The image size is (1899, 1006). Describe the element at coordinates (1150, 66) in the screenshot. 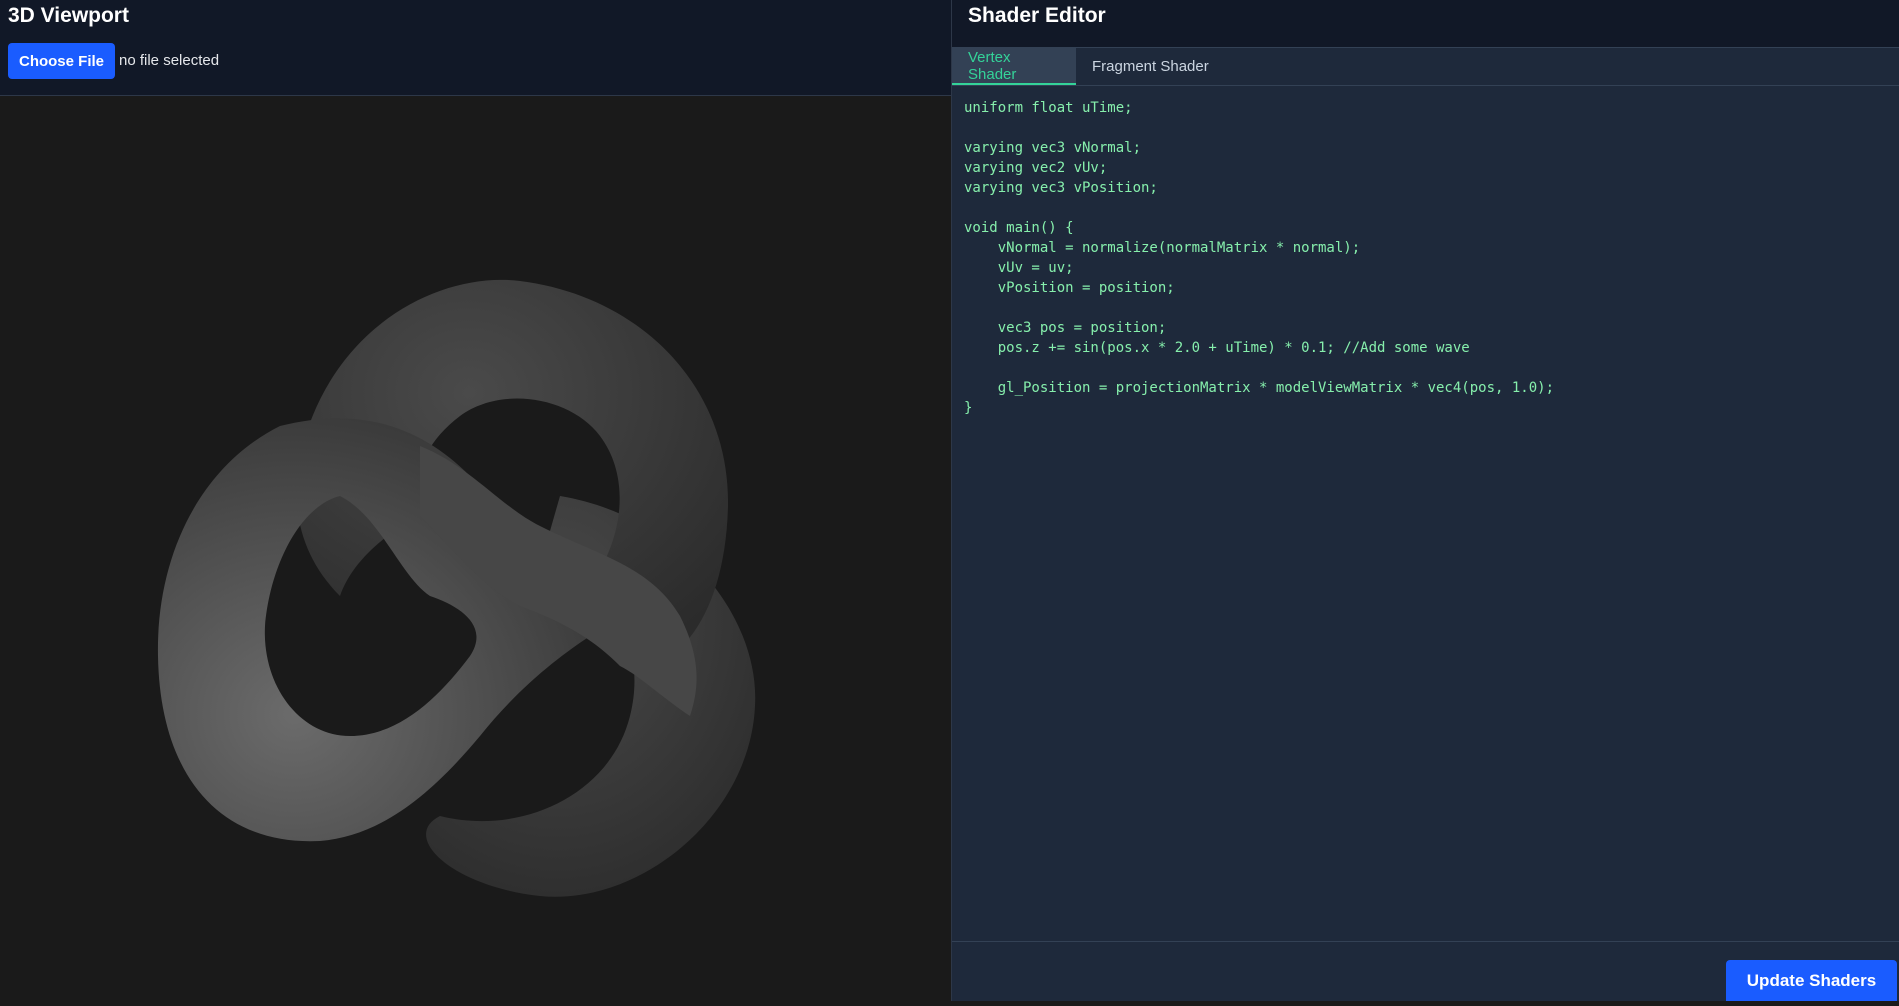

I see `tab-fragment-shader: Fragment Shader` at that location.